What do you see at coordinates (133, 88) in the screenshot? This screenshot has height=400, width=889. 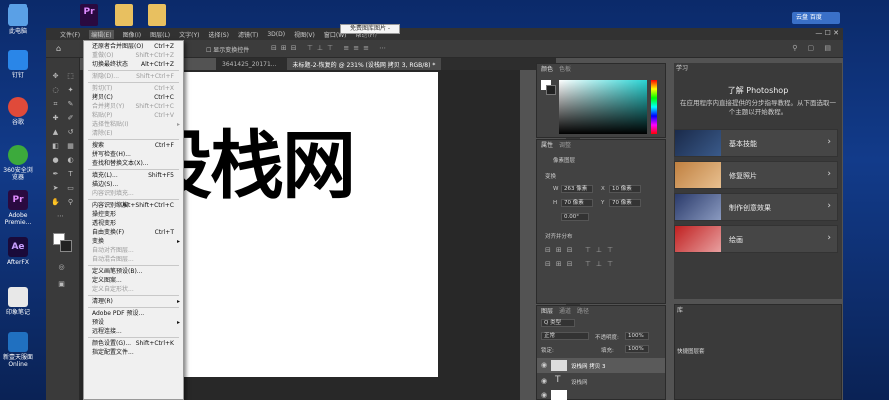 I see `edit-menu-item: 剪切(T) Ctrl+X` at bounding box center [133, 88].